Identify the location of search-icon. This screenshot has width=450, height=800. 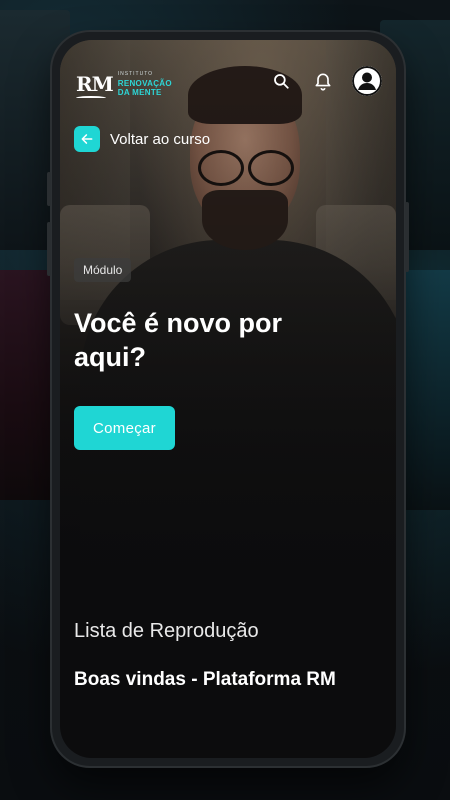
(281, 81).